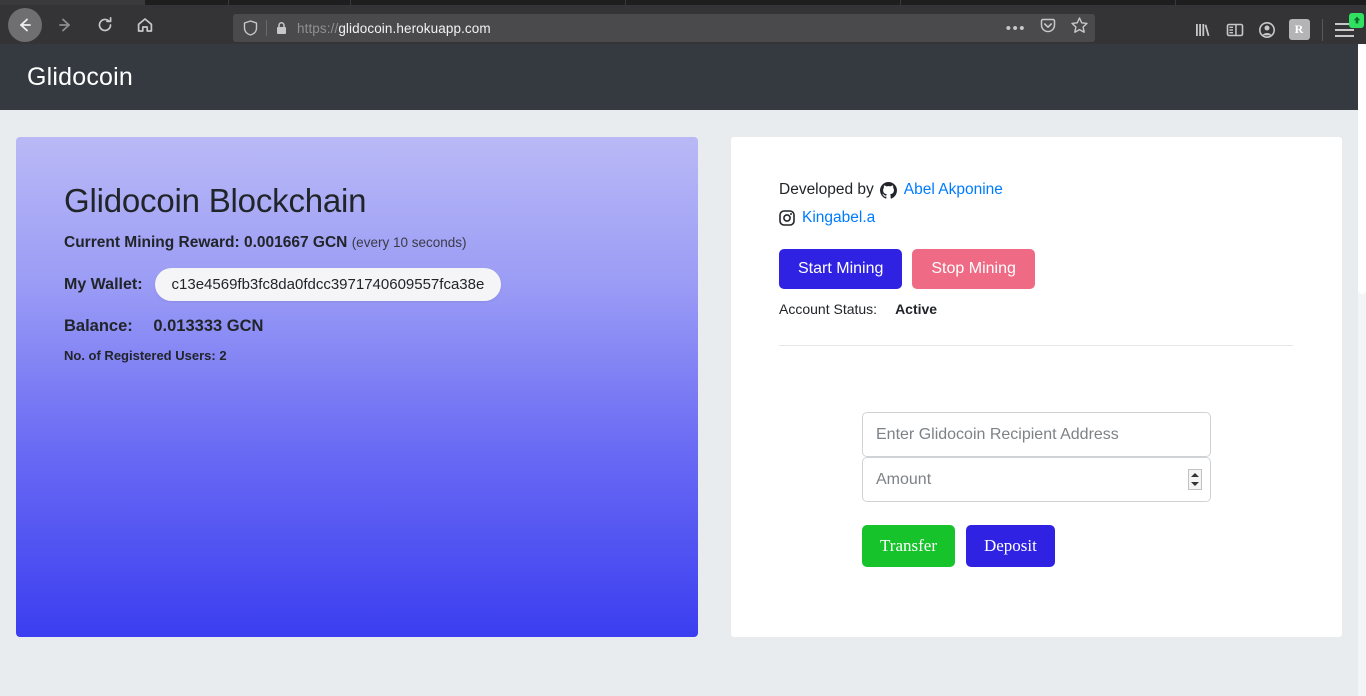 Image resolution: width=1366 pixels, height=696 pixels. Describe the element at coordinates (1010, 546) in the screenshot. I see `deposit-button: Deposit` at that location.